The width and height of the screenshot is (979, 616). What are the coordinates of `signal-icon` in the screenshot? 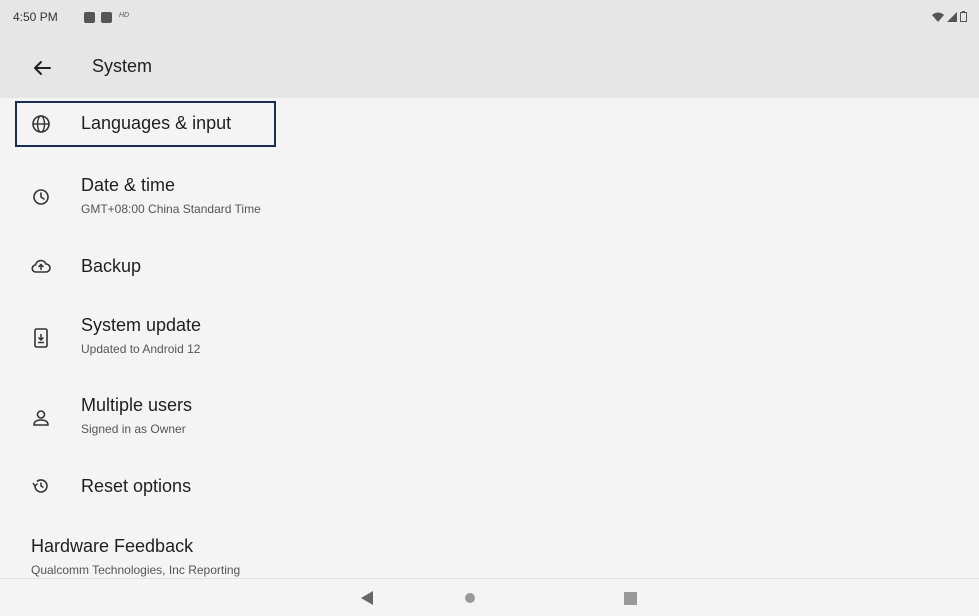 It's located at (952, 16).